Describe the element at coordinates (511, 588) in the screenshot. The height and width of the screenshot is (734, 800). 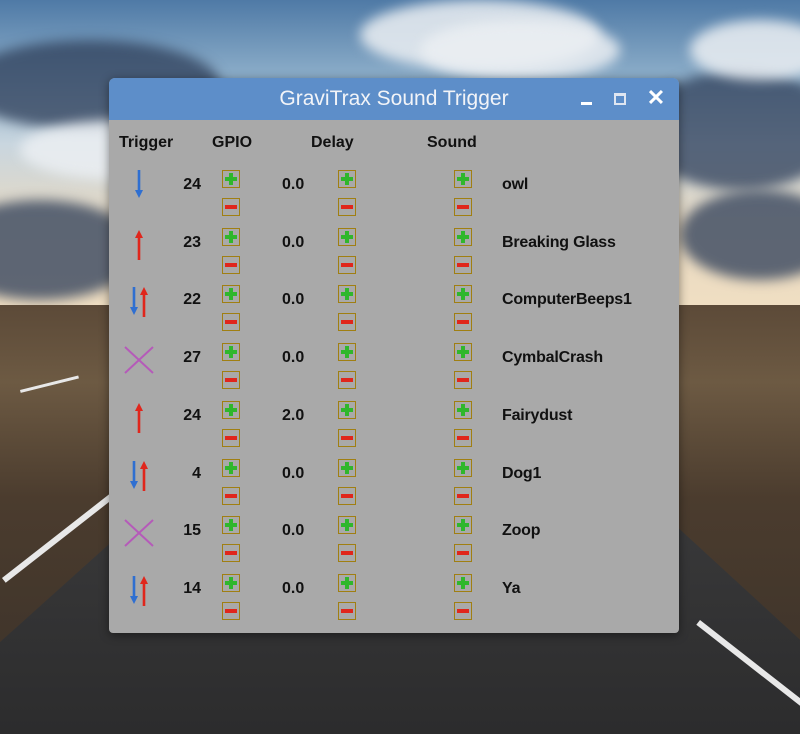
I see `sound-name: Ya` at that location.